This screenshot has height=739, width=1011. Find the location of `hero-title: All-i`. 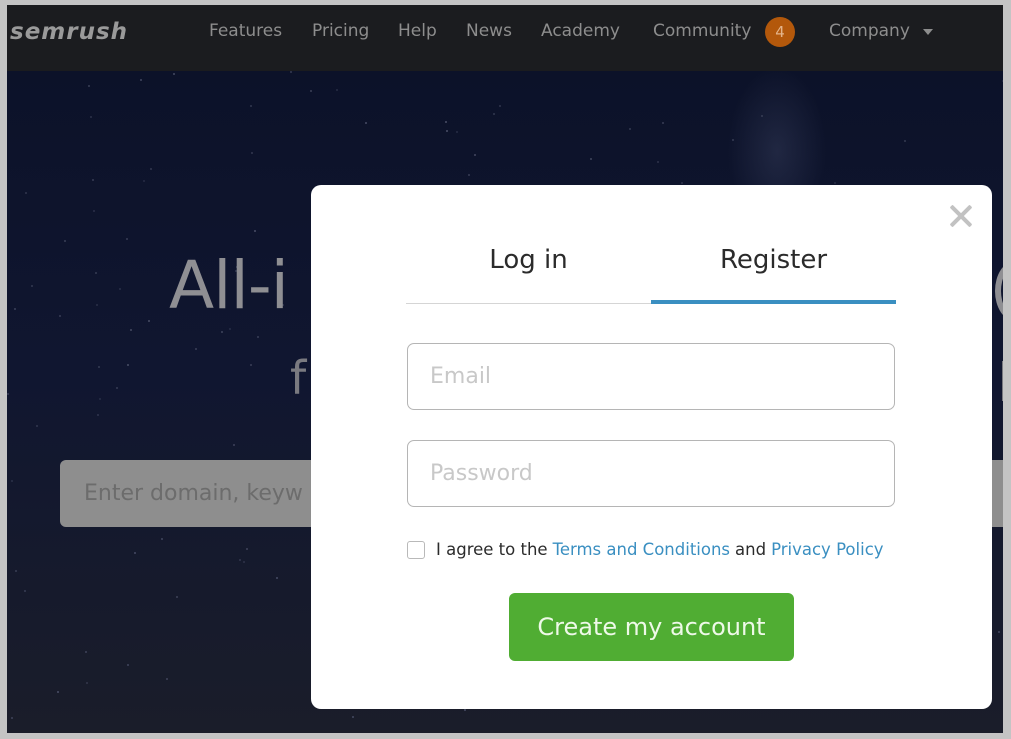

hero-title: All-i is located at coordinates (229, 285).